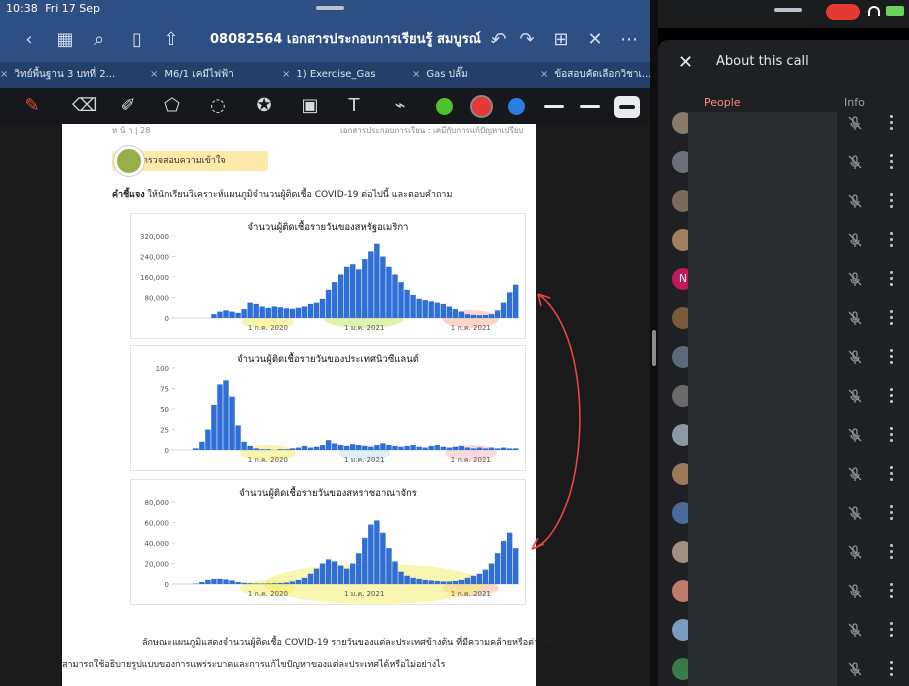 The width and height of the screenshot is (909, 686). What do you see at coordinates (843, 12) in the screenshot?
I see `recording-indicator` at bounding box center [843, 12].